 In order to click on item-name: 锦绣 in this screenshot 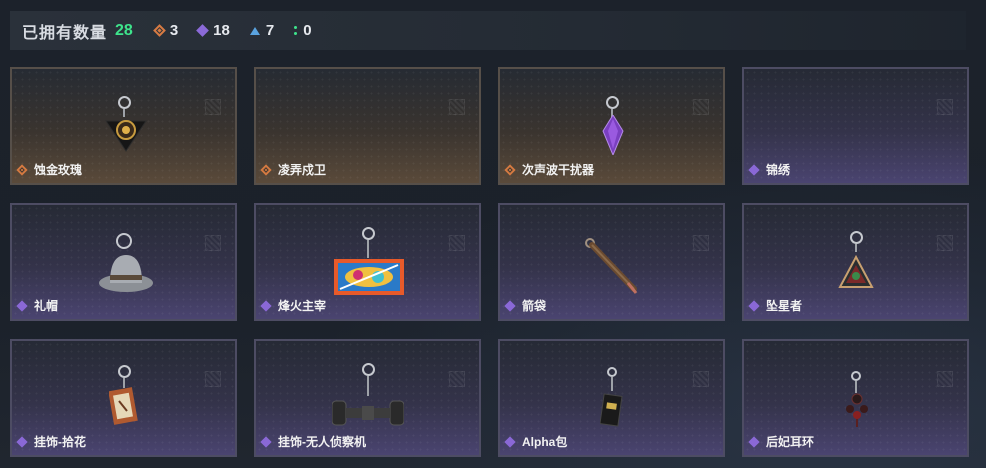, I will do `click(778, 170)`.